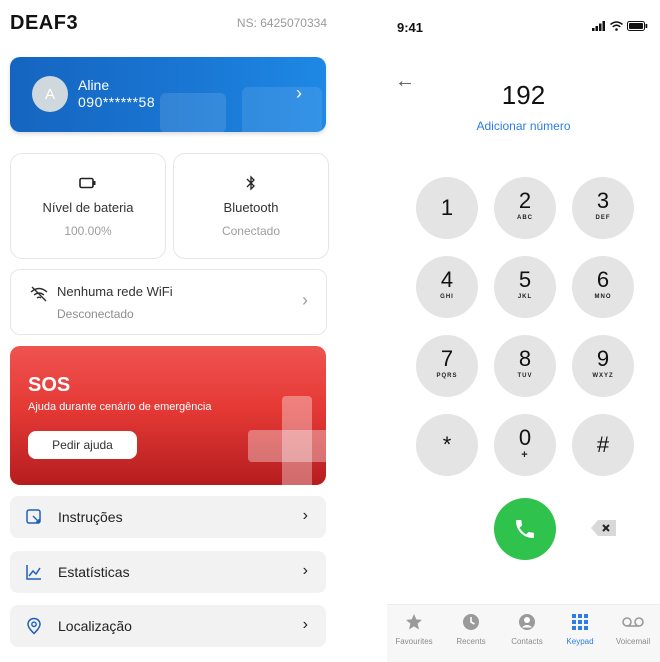 Image resolution: width=660 pixels, height=662 pixels. I want to click on backspace-icon, so click(603, 528).